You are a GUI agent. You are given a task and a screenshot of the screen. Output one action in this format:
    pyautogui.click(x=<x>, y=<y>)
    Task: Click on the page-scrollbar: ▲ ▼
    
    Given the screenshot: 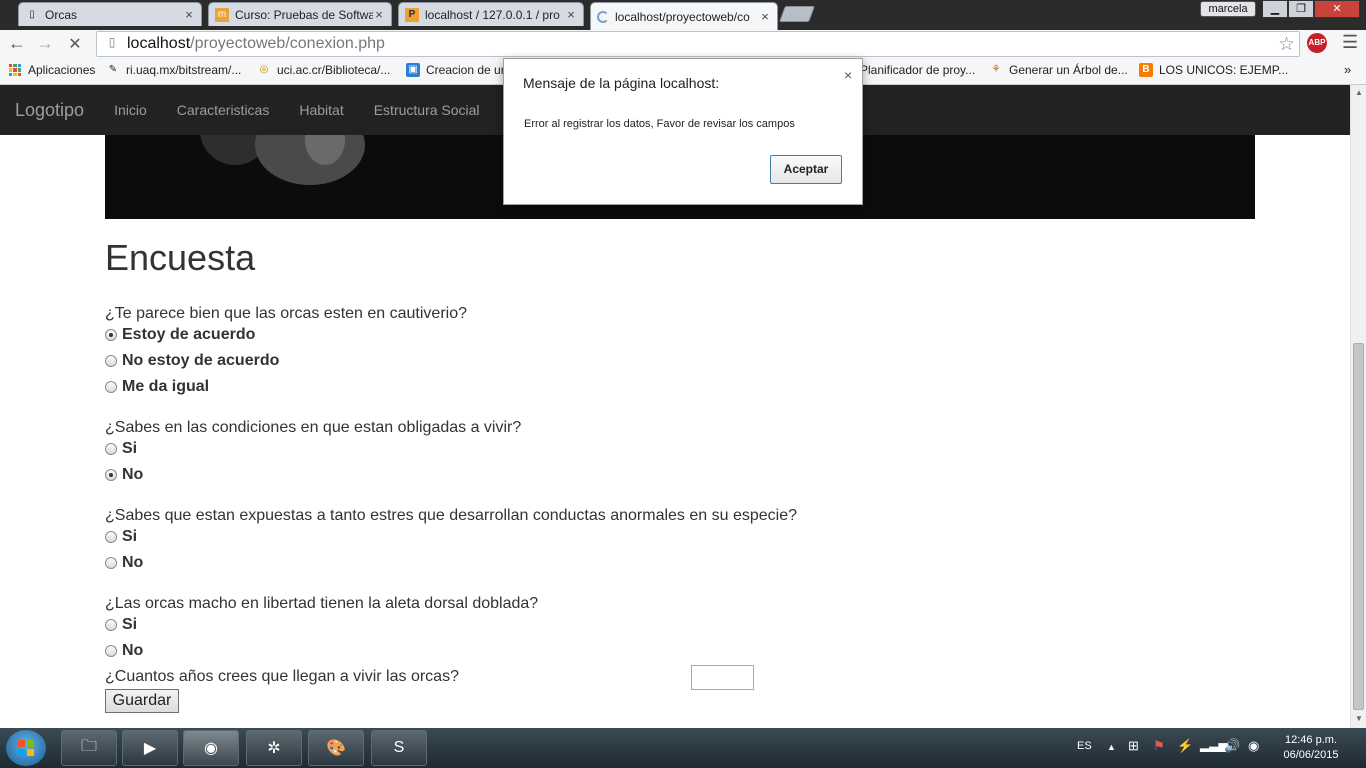 What is the action you would take?
    pyautogui.click(x=1358, y=406)
    